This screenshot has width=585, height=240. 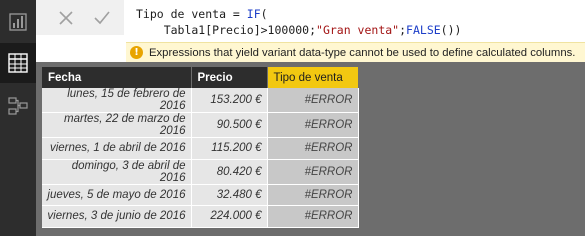 What do you see at coordinates (358, 30) in the screenshot?
I see `formula-string-literal: "Gran venta"` at bounding box center [358, 30].